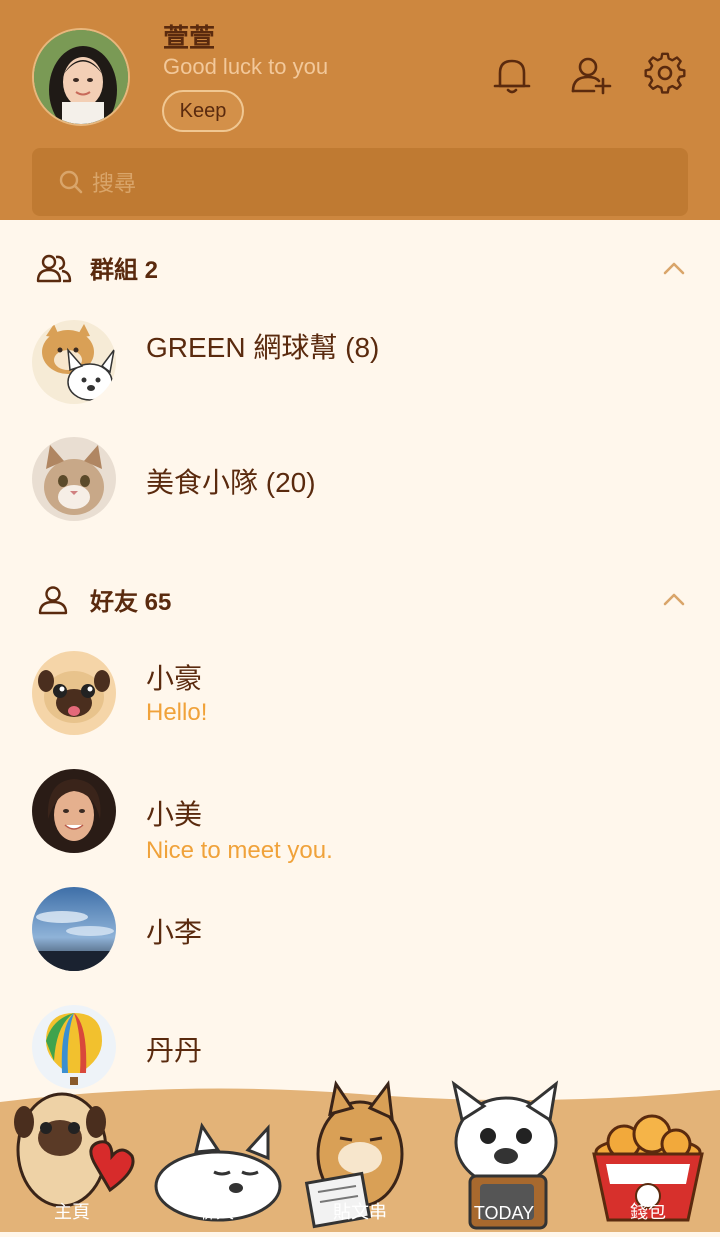 This screenshot has width=720, height=1237. What do you see at coordinates (131, 602) in the screenshot?
I see `friends-section-title: 好友 65` at bounding box center [131, 602].